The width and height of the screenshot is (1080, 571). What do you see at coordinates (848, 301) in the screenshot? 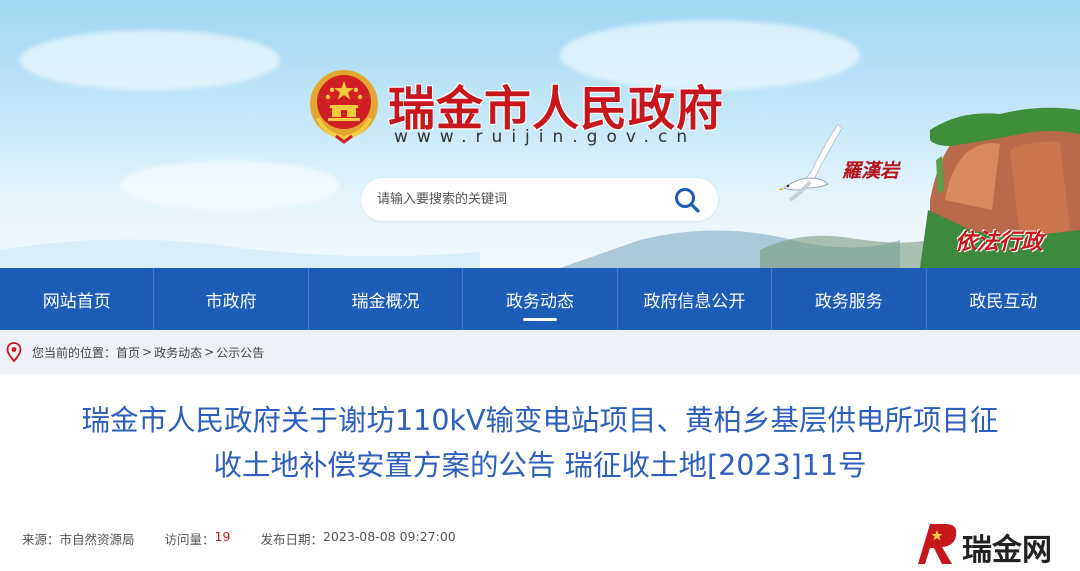
I see `nav-item-label: 政务服务` at bounding box center [848, 301].